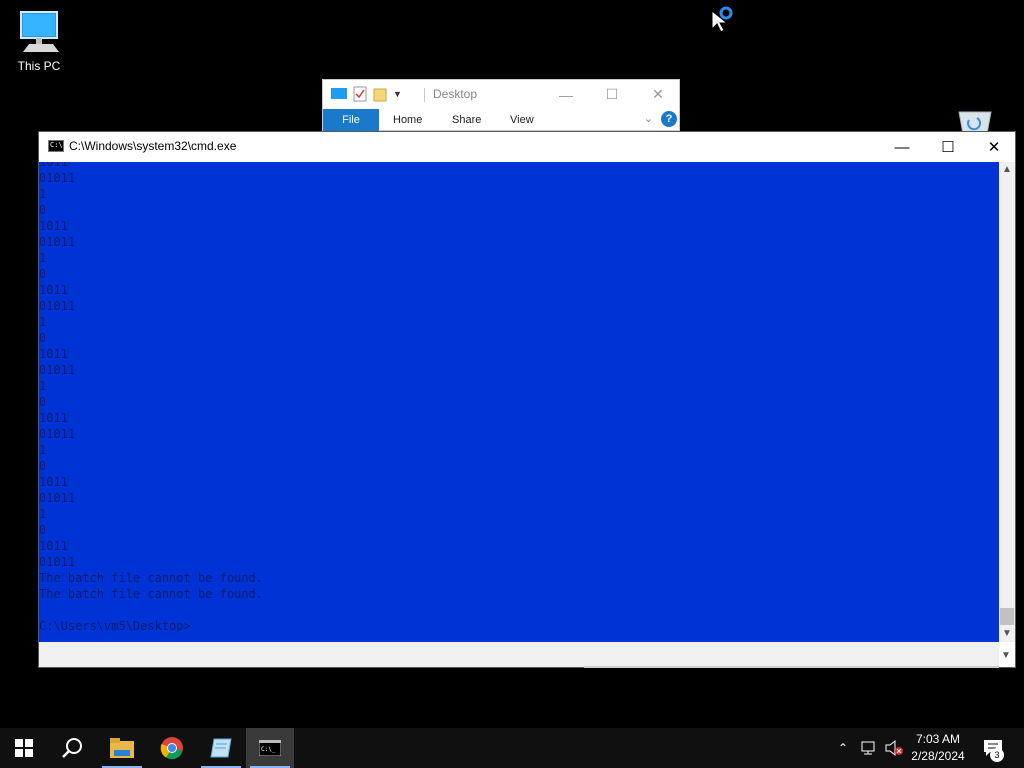 This screenshot has height=768, width=1024. I want to click on cmd-minimize-button: —, so click(902, 147).